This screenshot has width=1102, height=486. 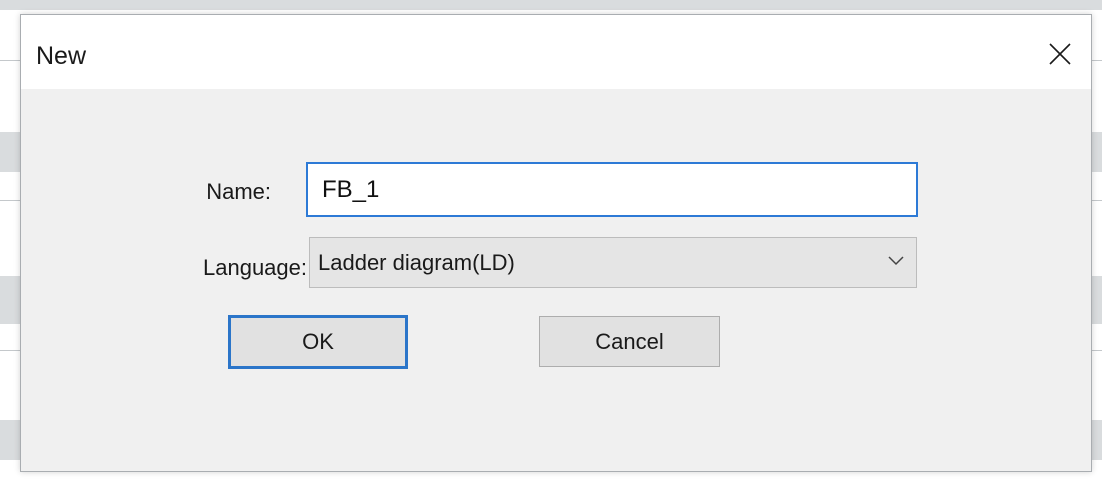 I want to click on ok-button-label: OK, so click(x=318, y=341).